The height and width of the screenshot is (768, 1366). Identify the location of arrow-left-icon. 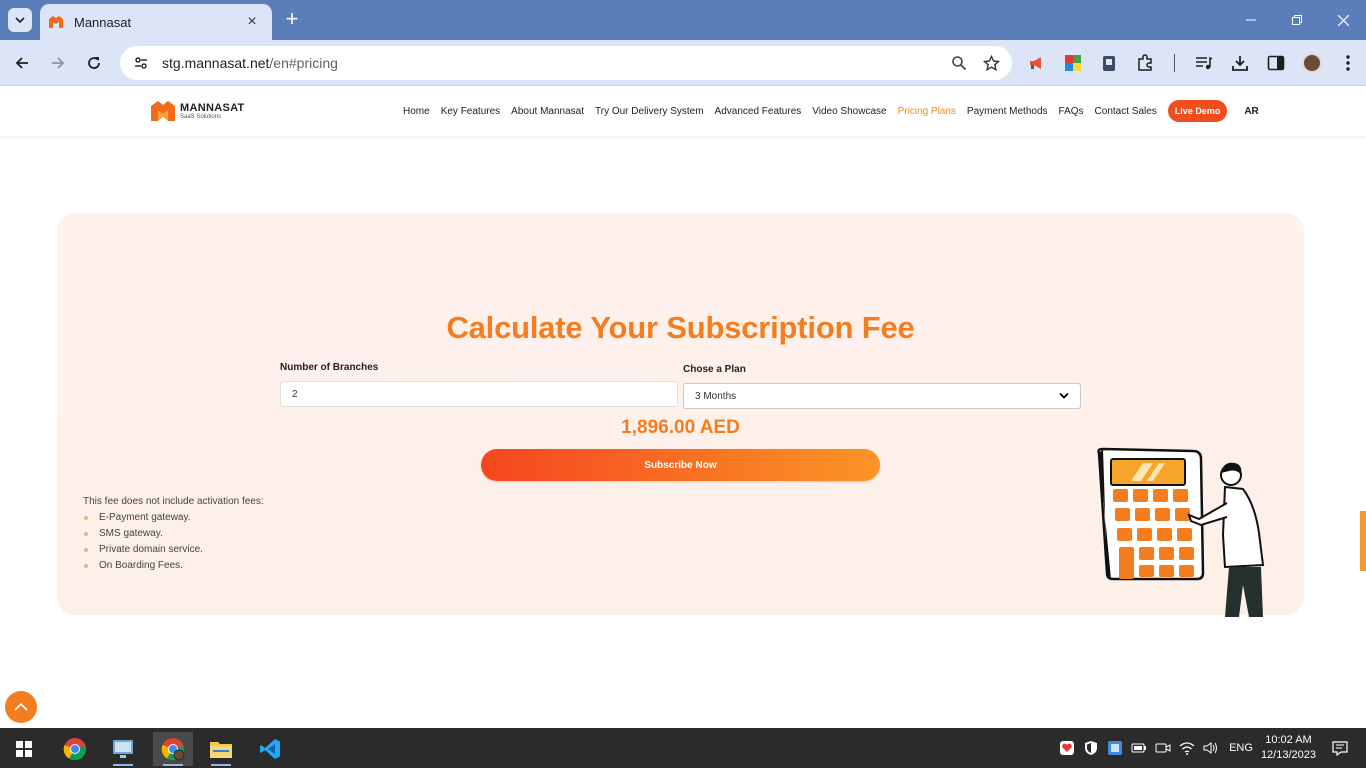
(21, 63).